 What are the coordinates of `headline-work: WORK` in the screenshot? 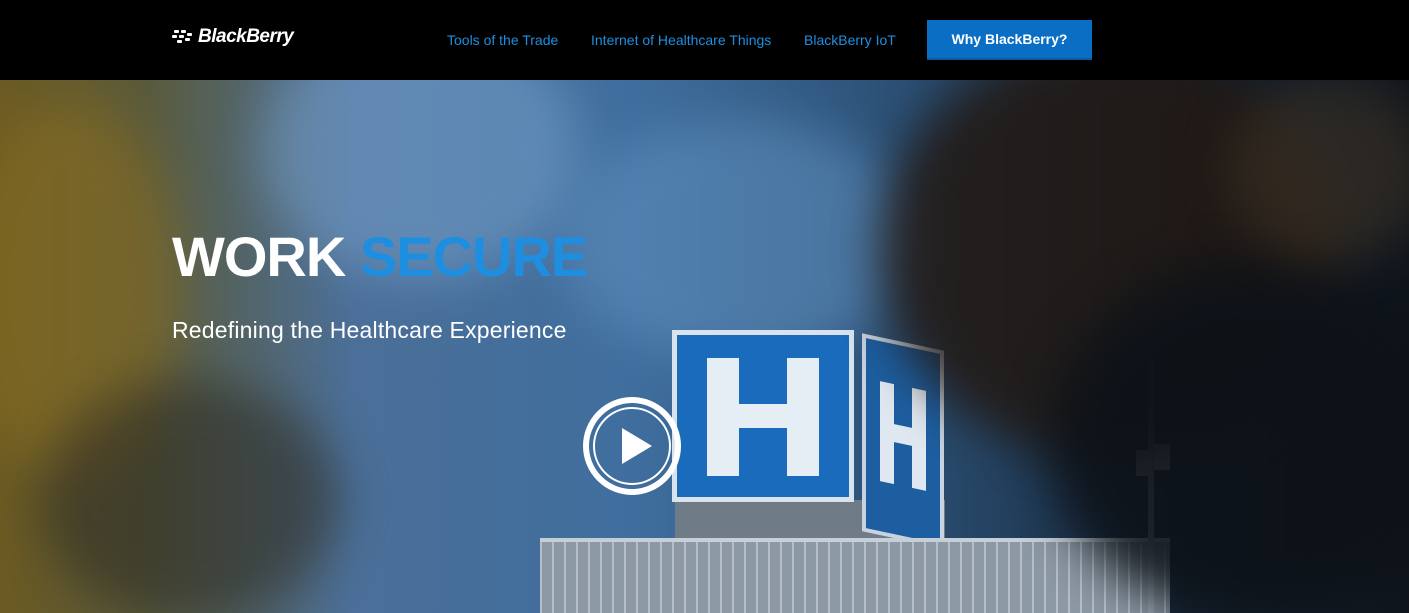 It's located at (259, 256).